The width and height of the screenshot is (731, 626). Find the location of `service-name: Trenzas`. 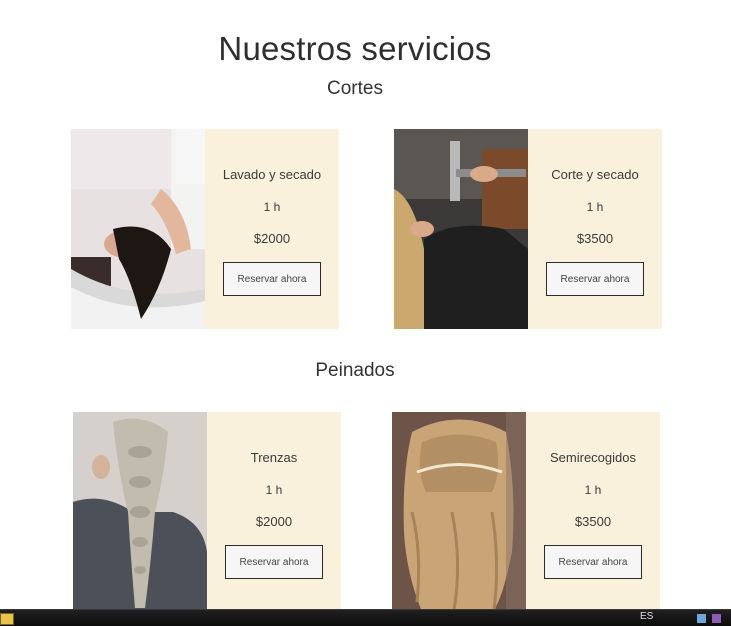

service-name: Trenzas is located at coordinates (274, 457).